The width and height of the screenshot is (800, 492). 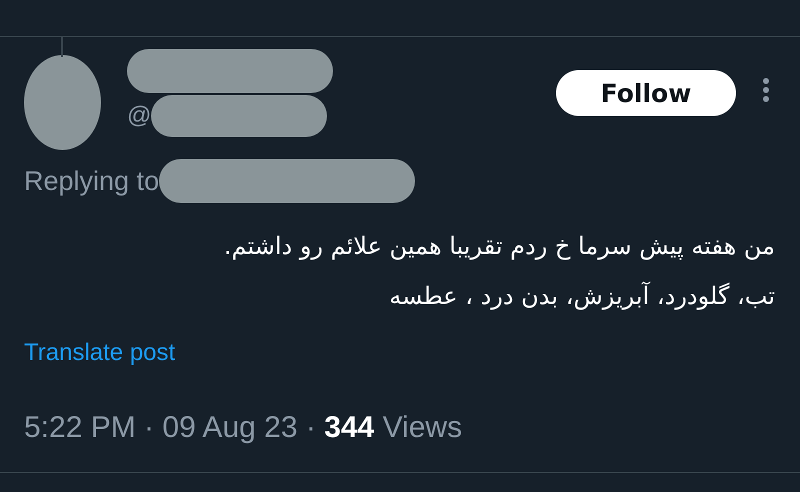 I want to click on handle-prefix: @, so click(x=139, y=116).